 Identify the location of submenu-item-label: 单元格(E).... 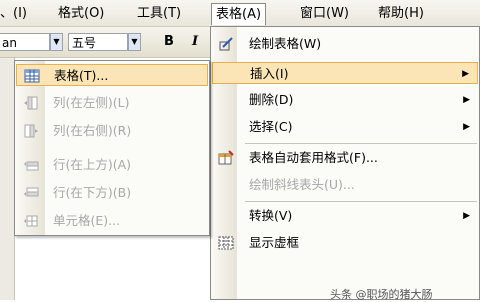
(87, 220).